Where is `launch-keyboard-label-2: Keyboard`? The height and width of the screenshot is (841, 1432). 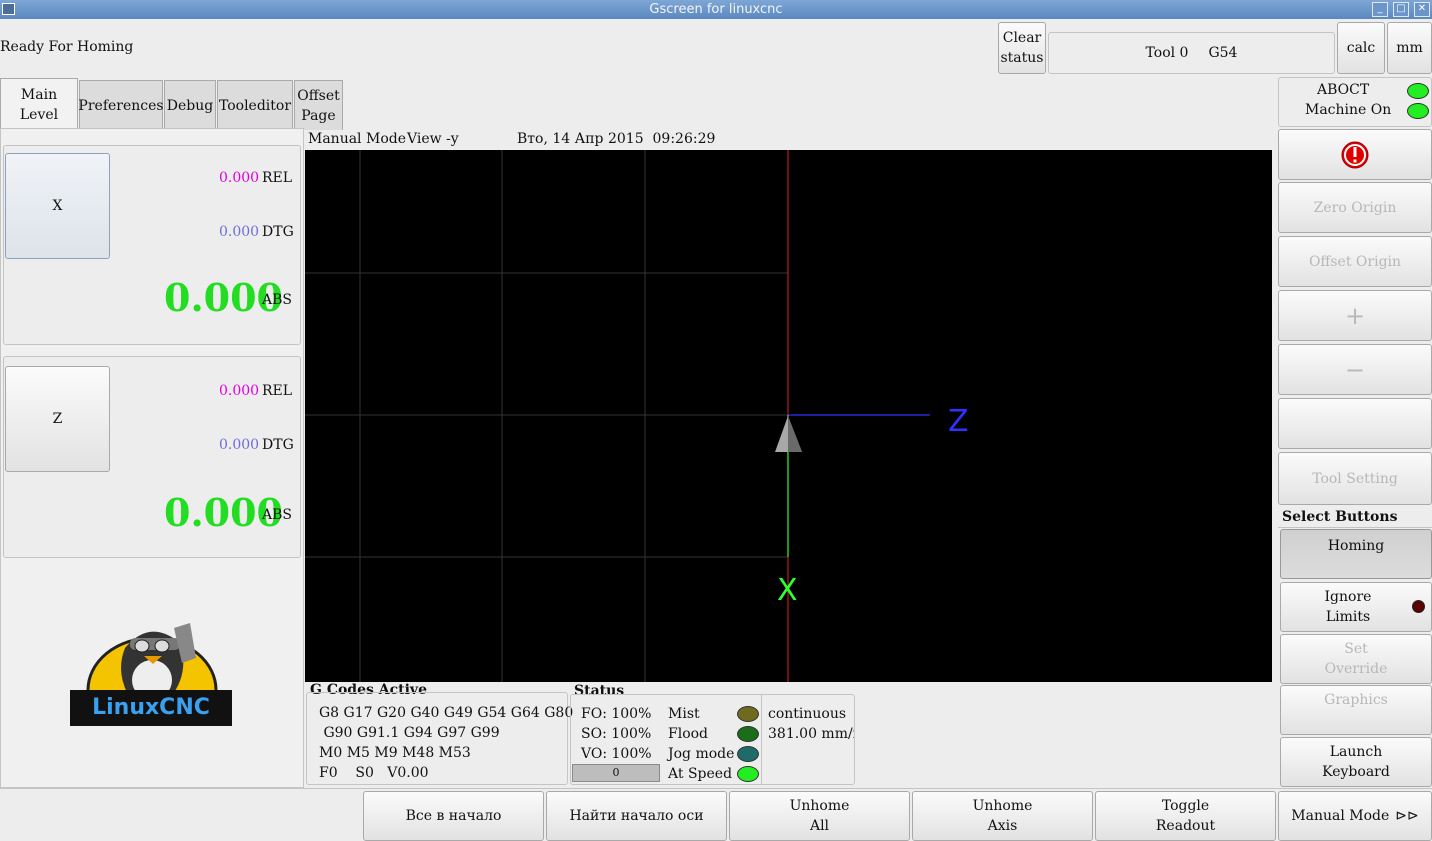 launch-keyboard-label-2: Keyboard is located at coordinates (1356, 772).